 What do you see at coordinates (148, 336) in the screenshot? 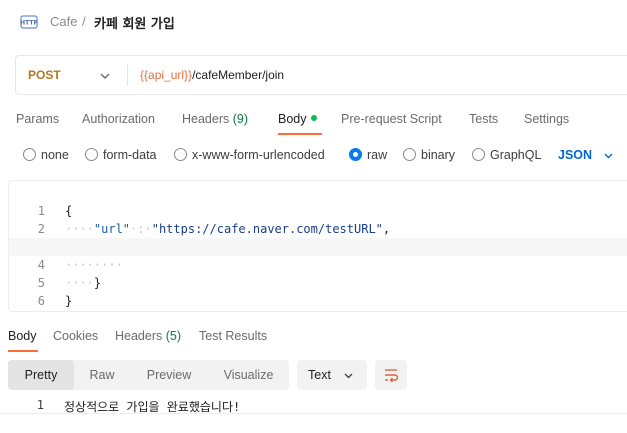
I see `response-tab-headers: Headers (5)` at bounding box center [148, 336].